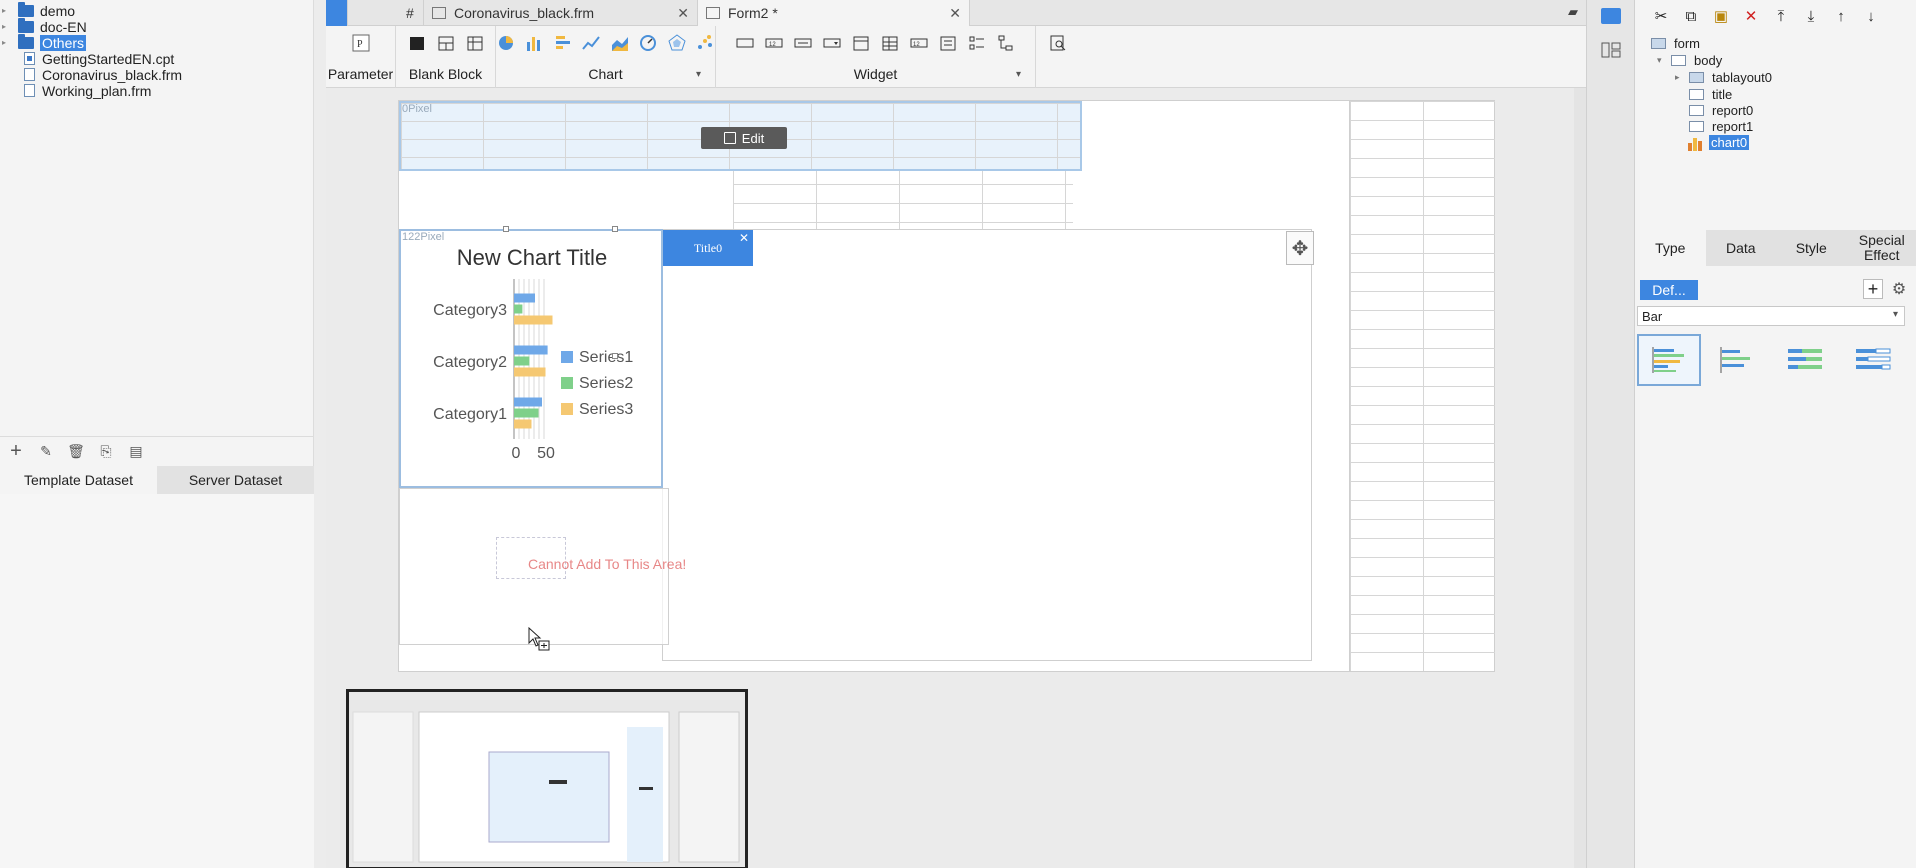 This screenshot has width=1916, height=868. Describe the element at coordinates (1580, 478) in the screenshot. I see `vertical-scrollbar` at that location.